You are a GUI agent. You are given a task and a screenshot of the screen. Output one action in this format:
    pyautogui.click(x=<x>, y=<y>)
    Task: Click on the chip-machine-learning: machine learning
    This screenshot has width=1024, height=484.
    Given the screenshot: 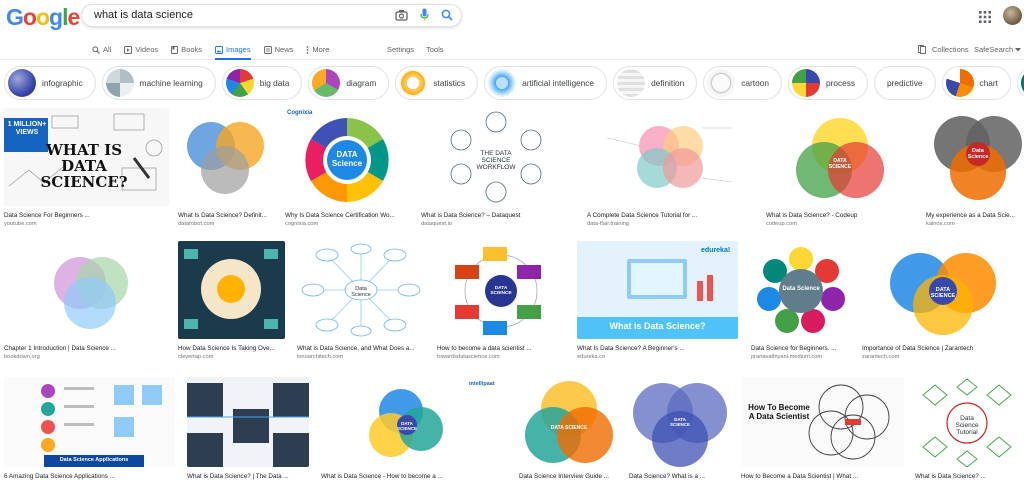 What is the action you would take?
    pyautogui.click(x=158, y=83)
    